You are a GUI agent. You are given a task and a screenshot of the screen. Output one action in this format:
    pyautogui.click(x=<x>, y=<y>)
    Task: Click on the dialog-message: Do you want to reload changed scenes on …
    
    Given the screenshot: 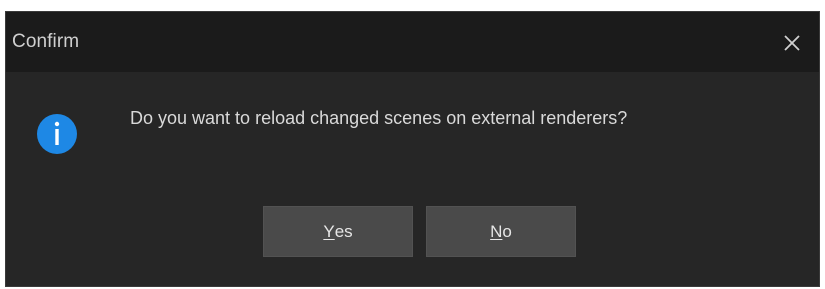 What is the action you would take?
    pyautogui.click(x=379, y=118)
    